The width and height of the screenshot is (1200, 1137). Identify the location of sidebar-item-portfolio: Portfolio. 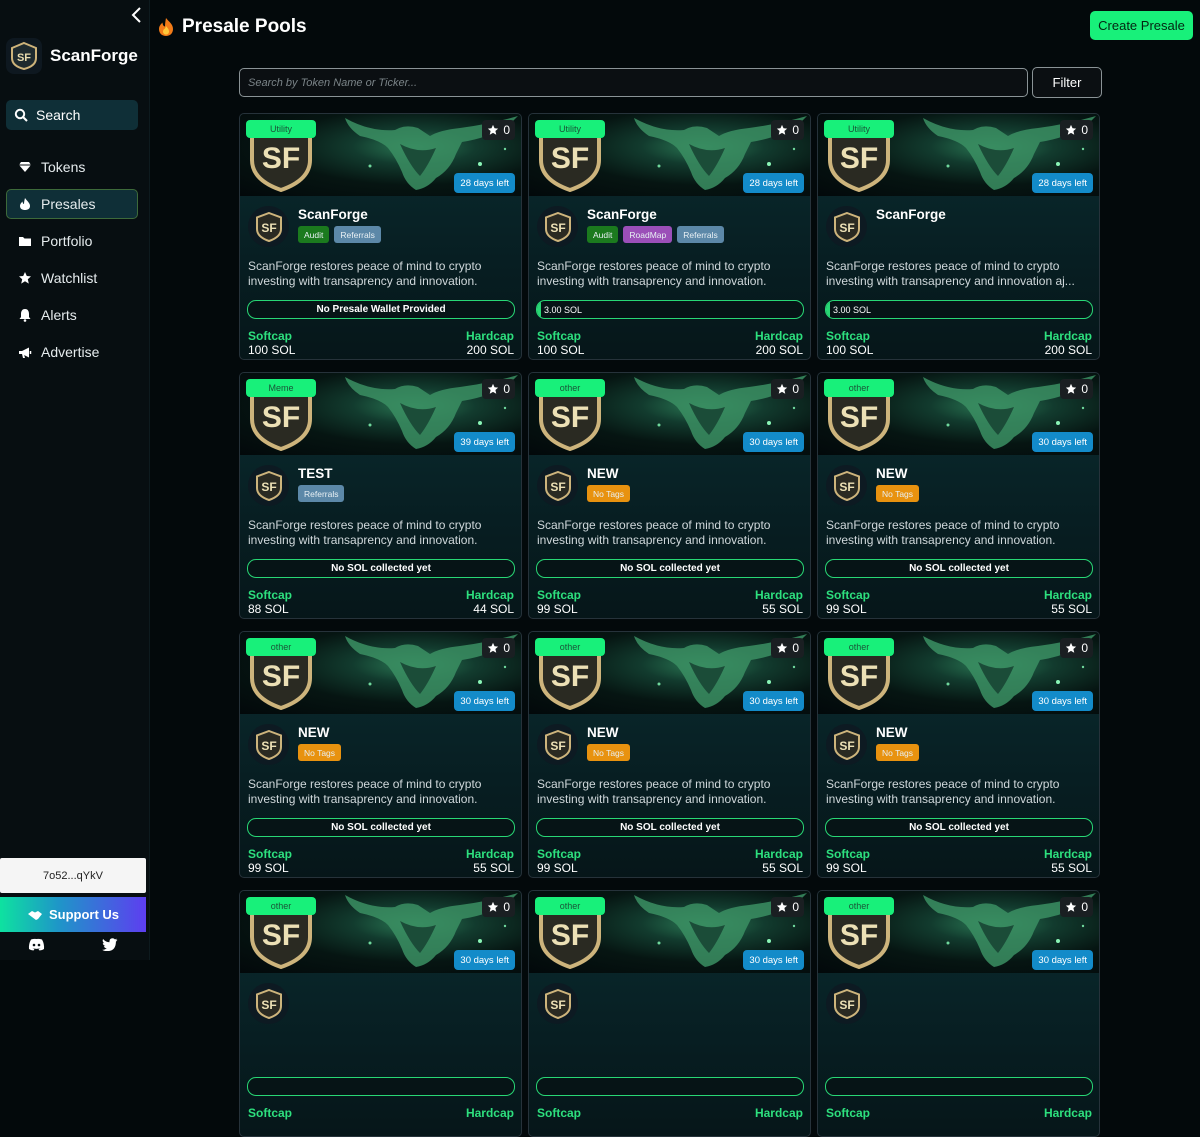
(72, 241).